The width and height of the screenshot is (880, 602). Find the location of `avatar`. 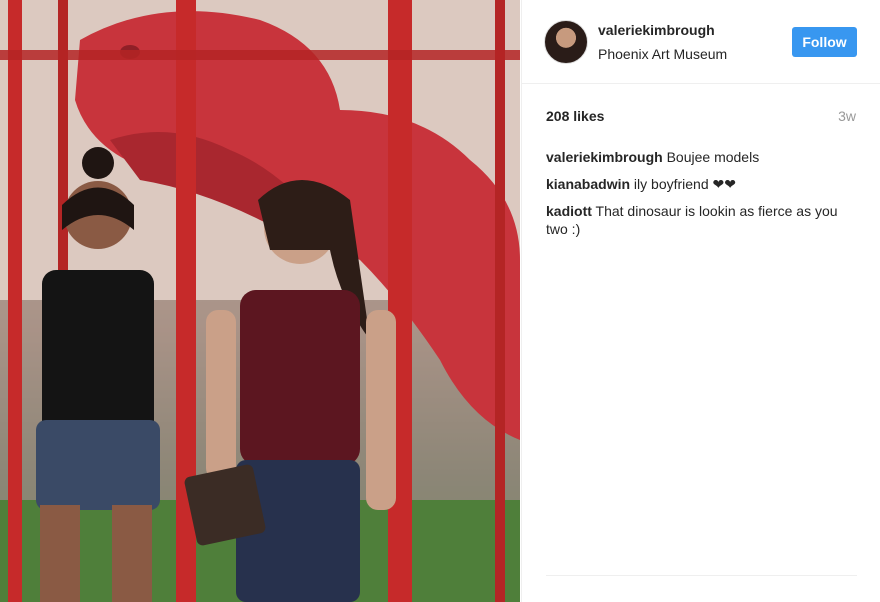

avatar is located at coordinates (566, 42).